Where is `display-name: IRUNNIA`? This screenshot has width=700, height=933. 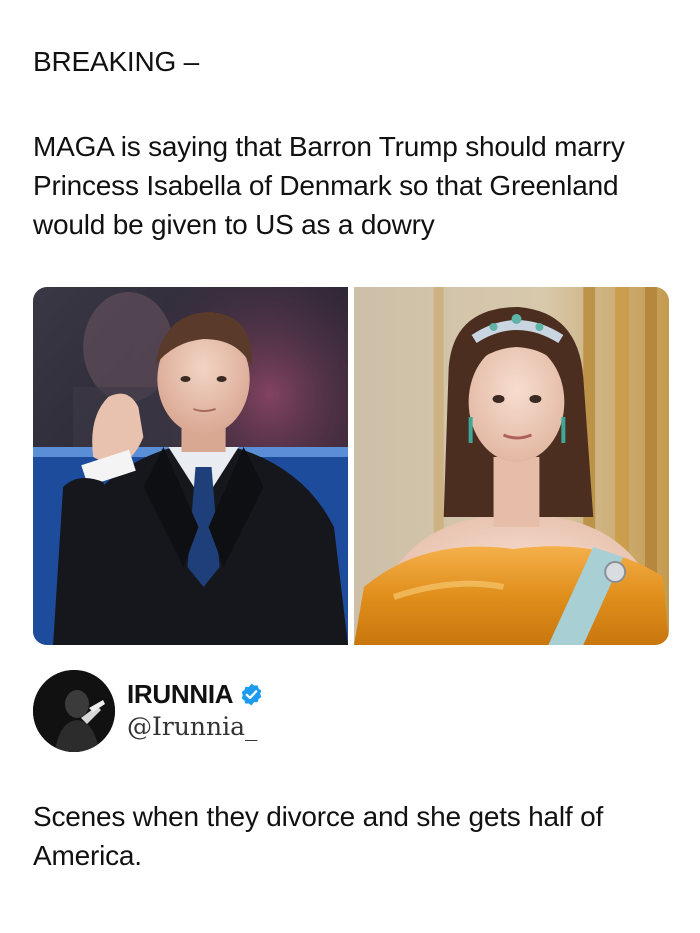 display-name: IRUNNIA is located at coordinates (180, 694).